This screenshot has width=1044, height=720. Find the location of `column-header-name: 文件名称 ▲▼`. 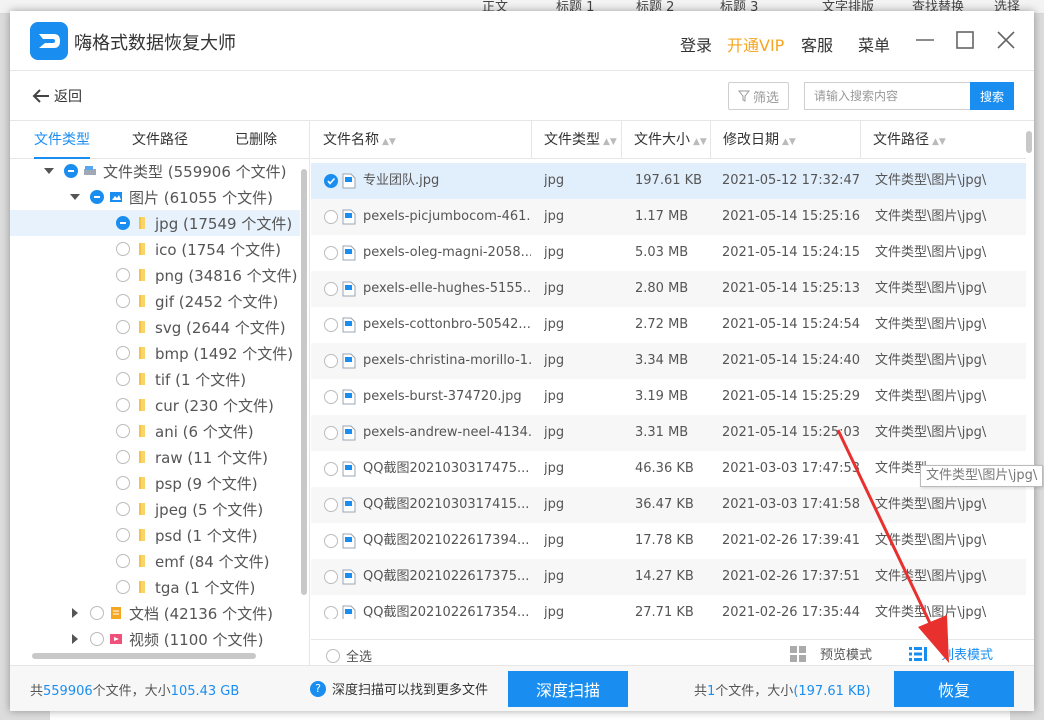

column-header-name: 文件名称 ▲▼ is located at coordinates (421, 140).